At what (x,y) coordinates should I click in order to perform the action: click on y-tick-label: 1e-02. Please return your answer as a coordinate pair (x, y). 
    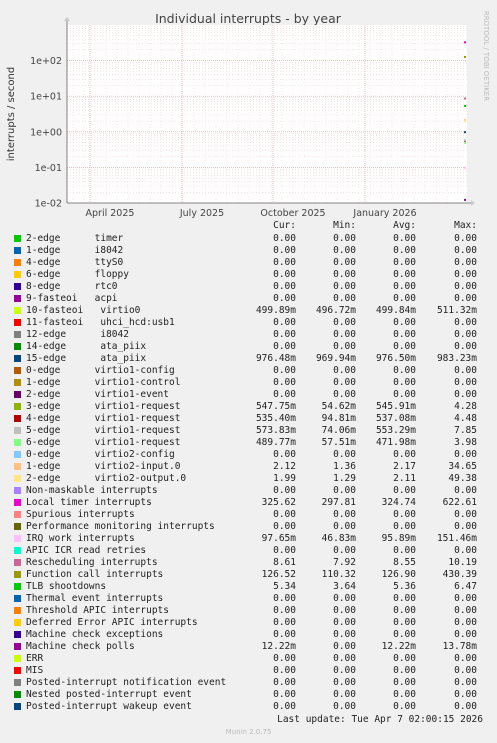
    Looking at the image, I should click on (48, 204).